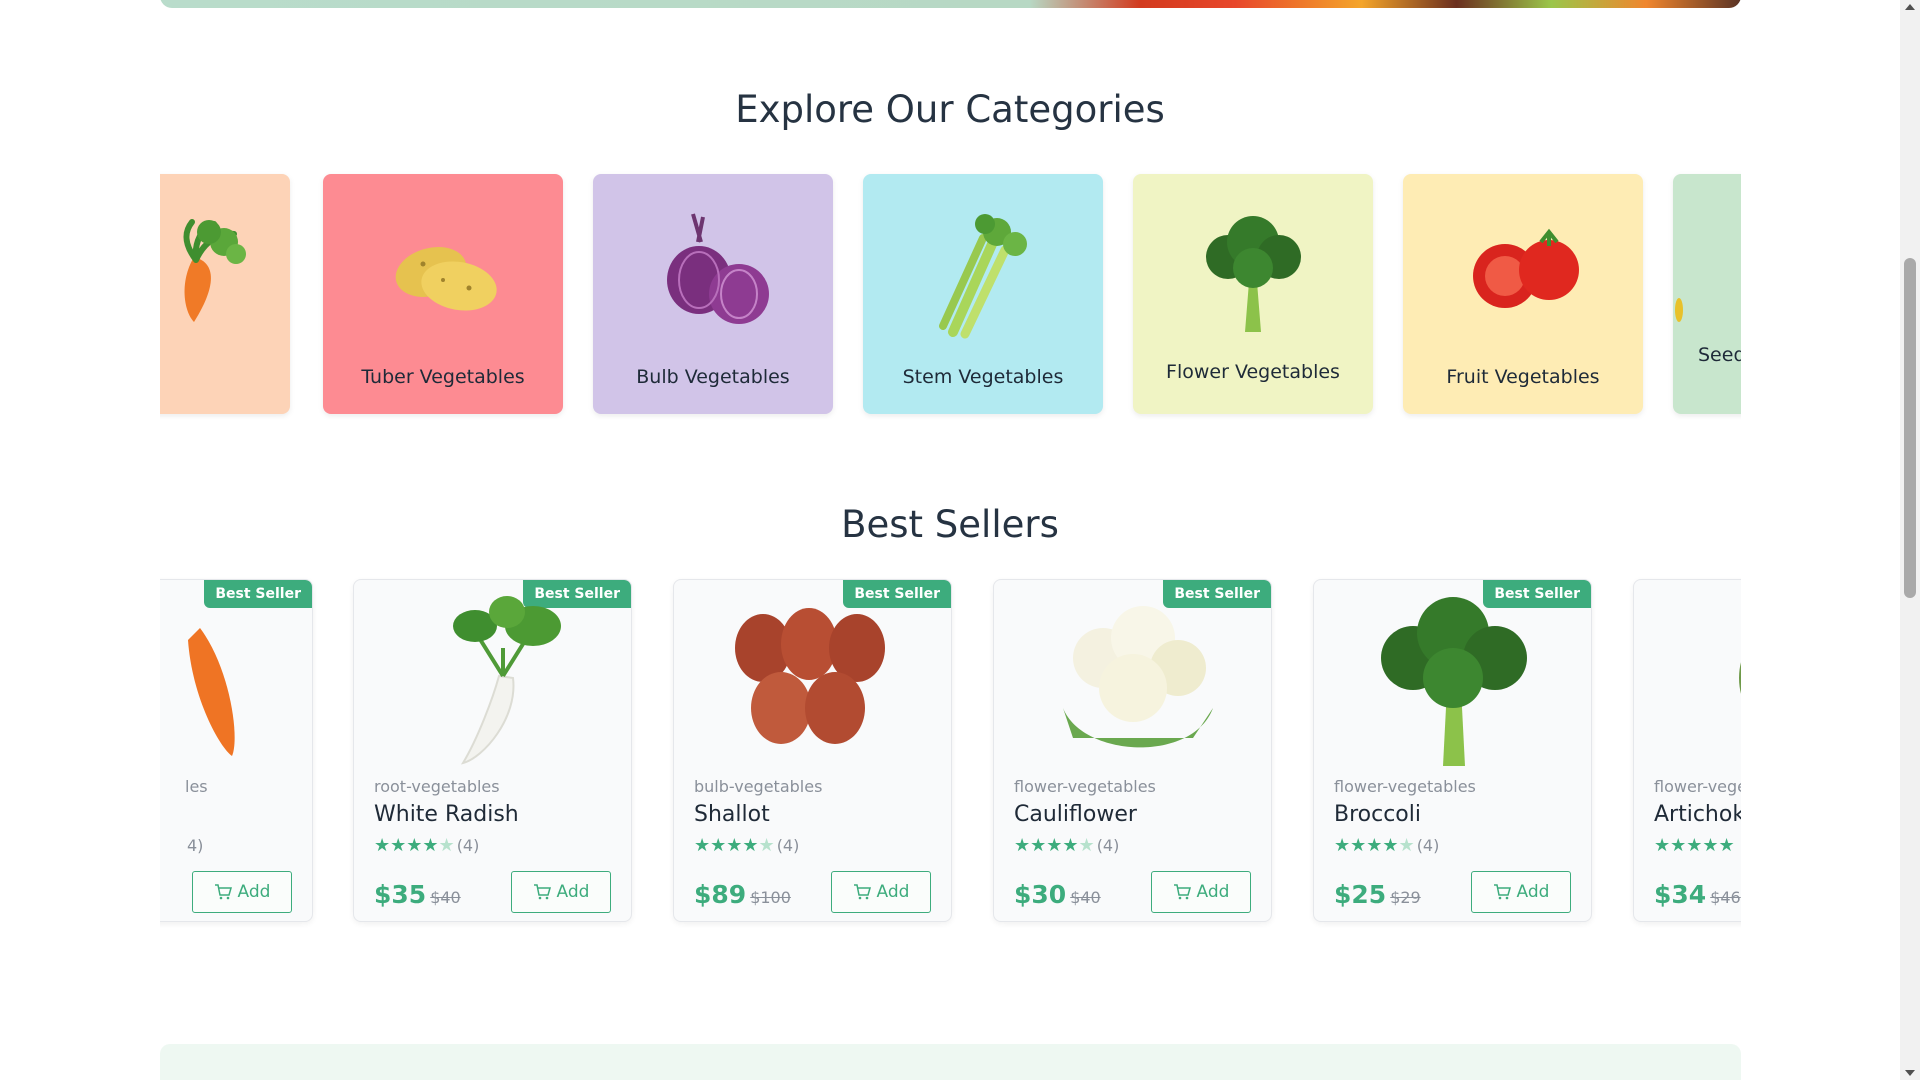 This screenshot has width=1920, height=1080. I want to click on artichoke-icon, so click(1740, 678).